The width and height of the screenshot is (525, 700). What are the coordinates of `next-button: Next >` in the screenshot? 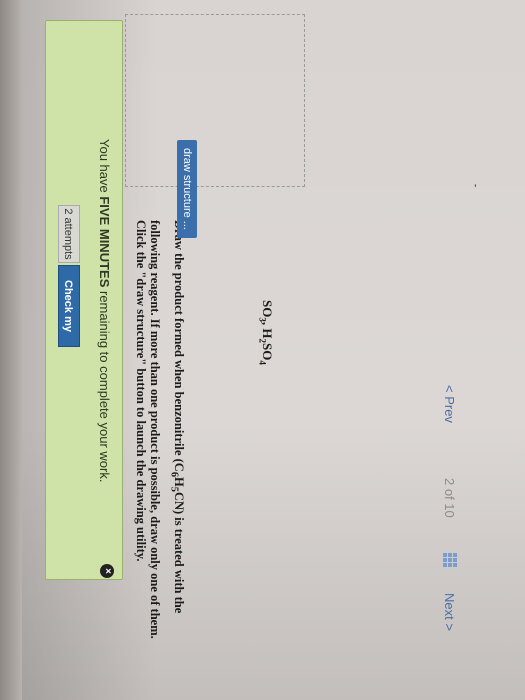 It's located at (449, 612).